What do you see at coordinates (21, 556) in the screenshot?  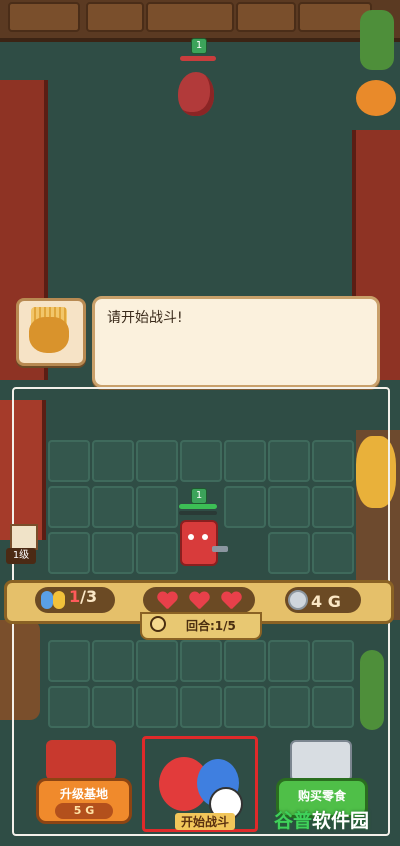 I see `base-level-text: 1级` at bounding box center [21, 556].